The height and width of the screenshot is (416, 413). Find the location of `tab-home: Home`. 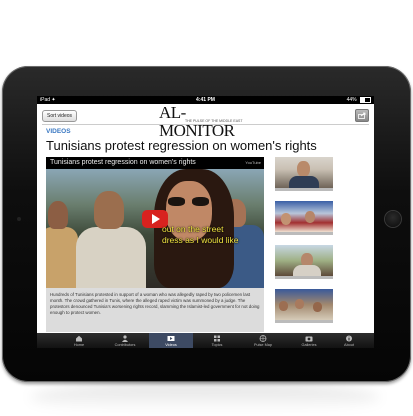

tab-home: Home is located at coordinates (79, 340).